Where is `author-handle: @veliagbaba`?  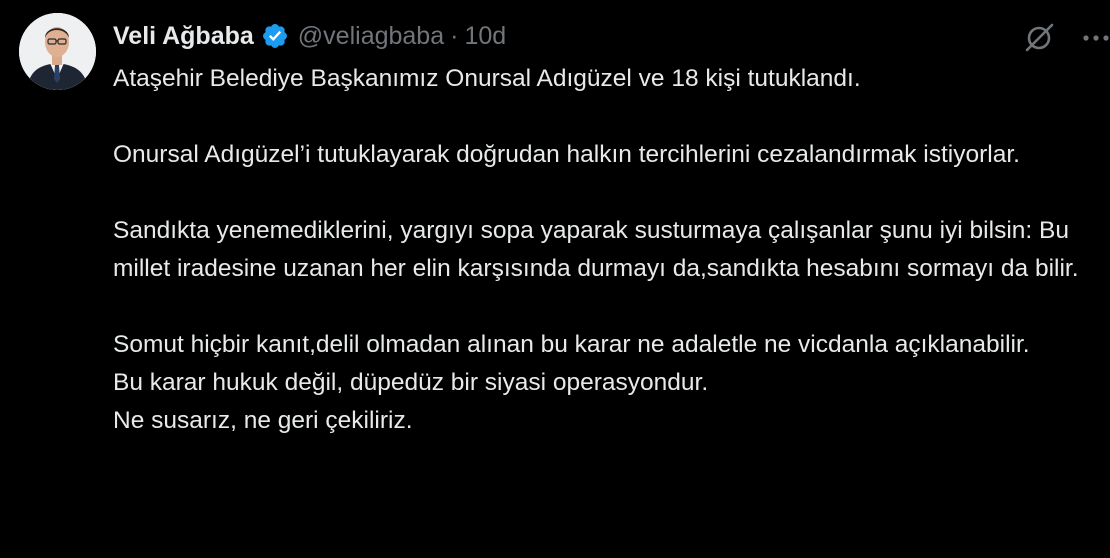
author-handle: @veliagbaba is located at coordinates (371, 36).